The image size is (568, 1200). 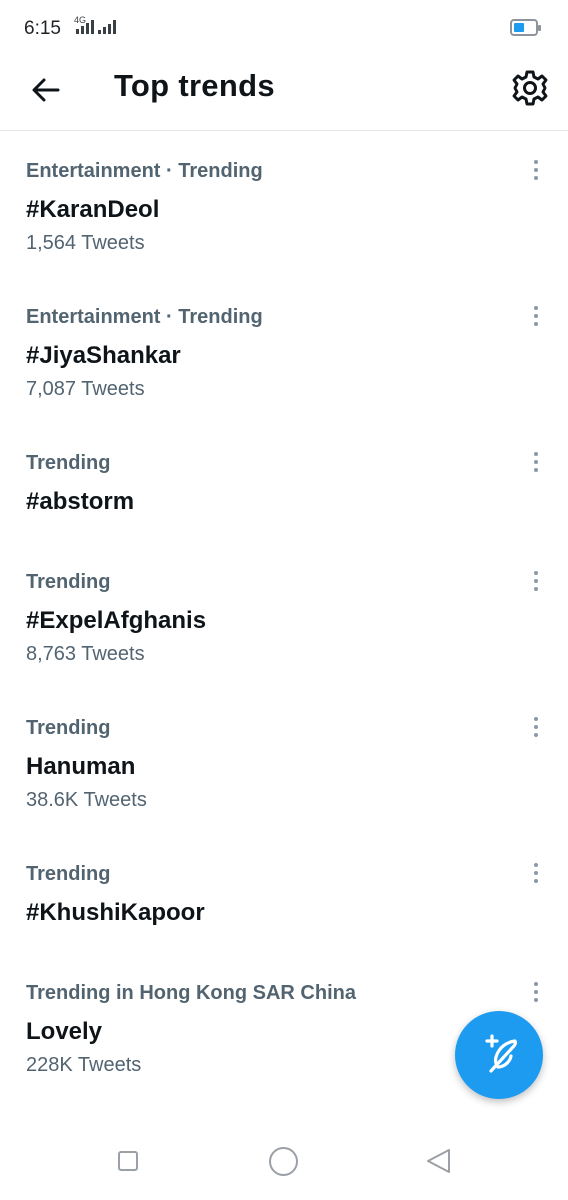 I want to click on trend-tweet-count: 8,763 Tweets, so click(x=85, y=654).